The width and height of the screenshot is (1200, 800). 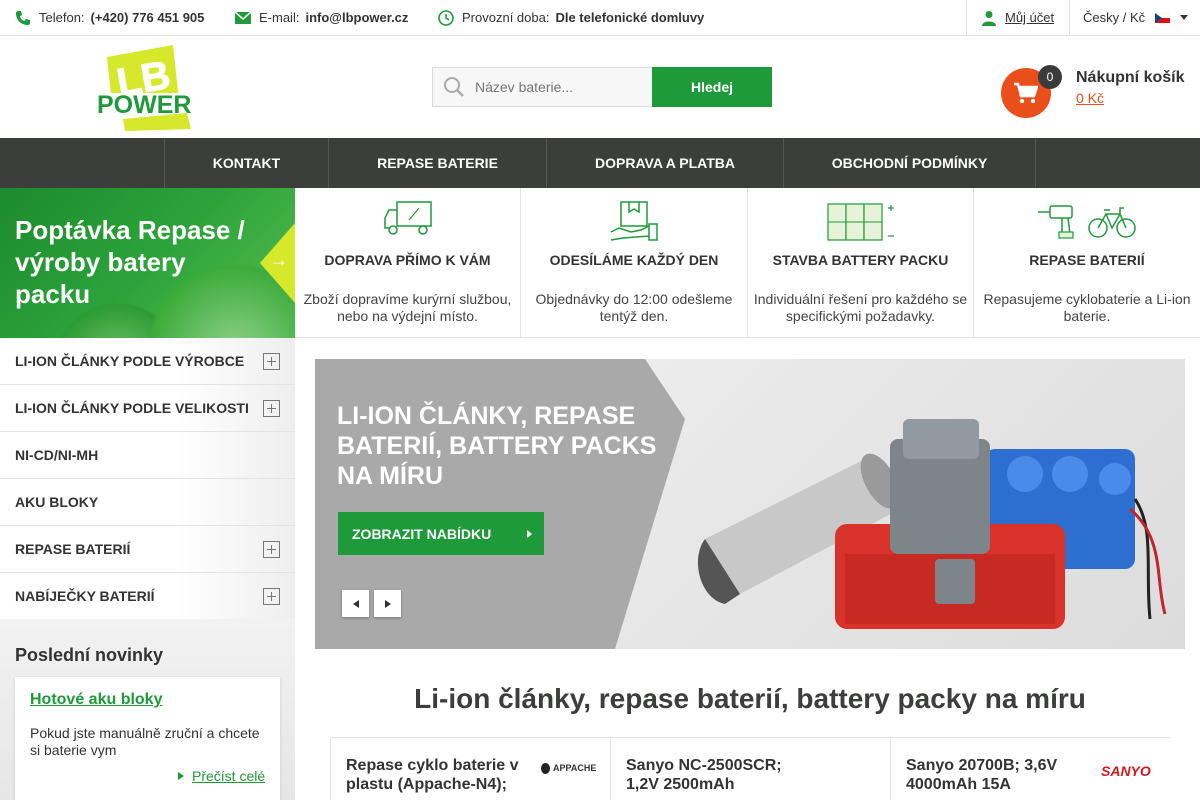 I want to click on language-selector: Česky / Kč, so click(x=1139, y=17).